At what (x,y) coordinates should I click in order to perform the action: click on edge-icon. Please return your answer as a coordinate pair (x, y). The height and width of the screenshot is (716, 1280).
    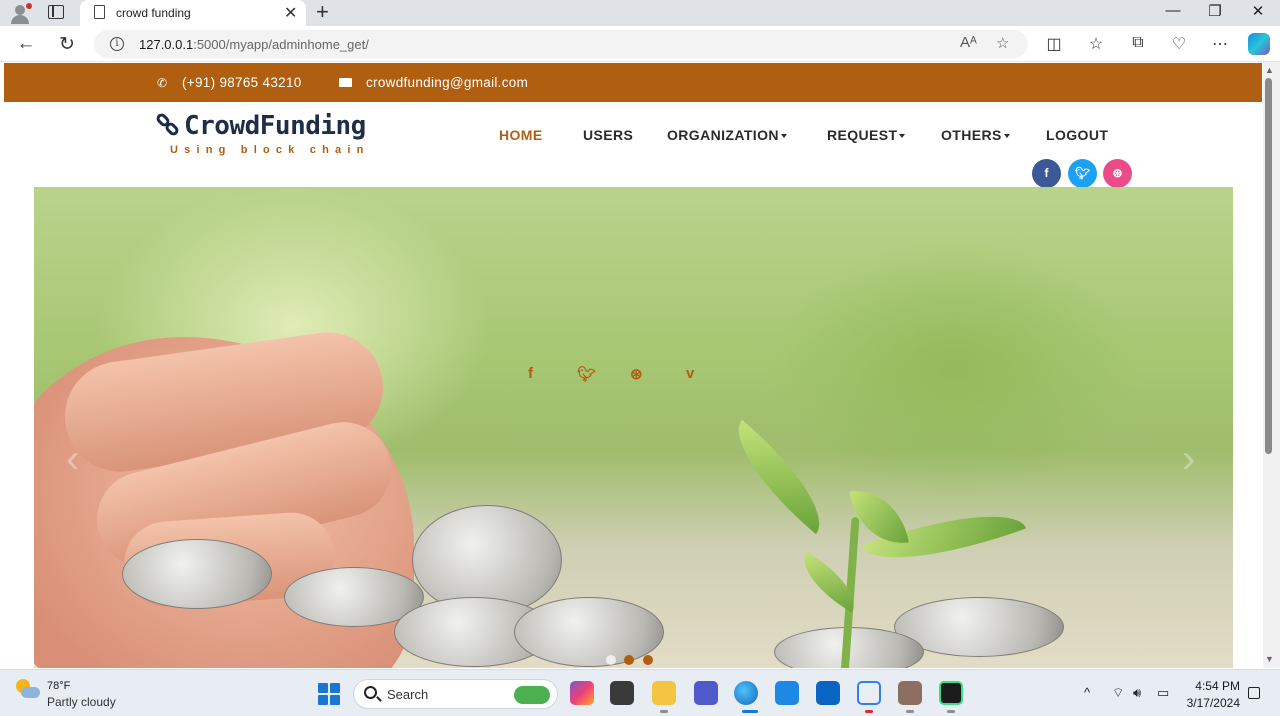
    Looking at the image, I should click on (746, 693).